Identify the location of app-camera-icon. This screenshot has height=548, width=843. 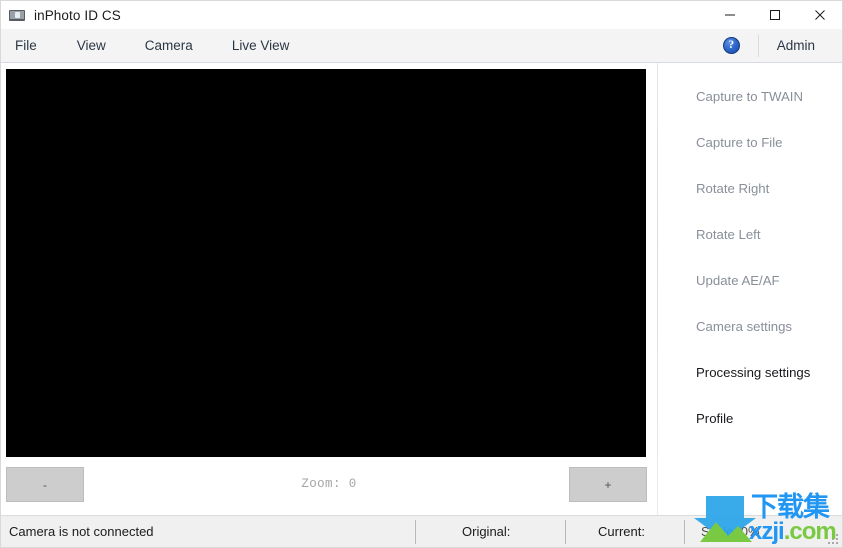
(17, 15).